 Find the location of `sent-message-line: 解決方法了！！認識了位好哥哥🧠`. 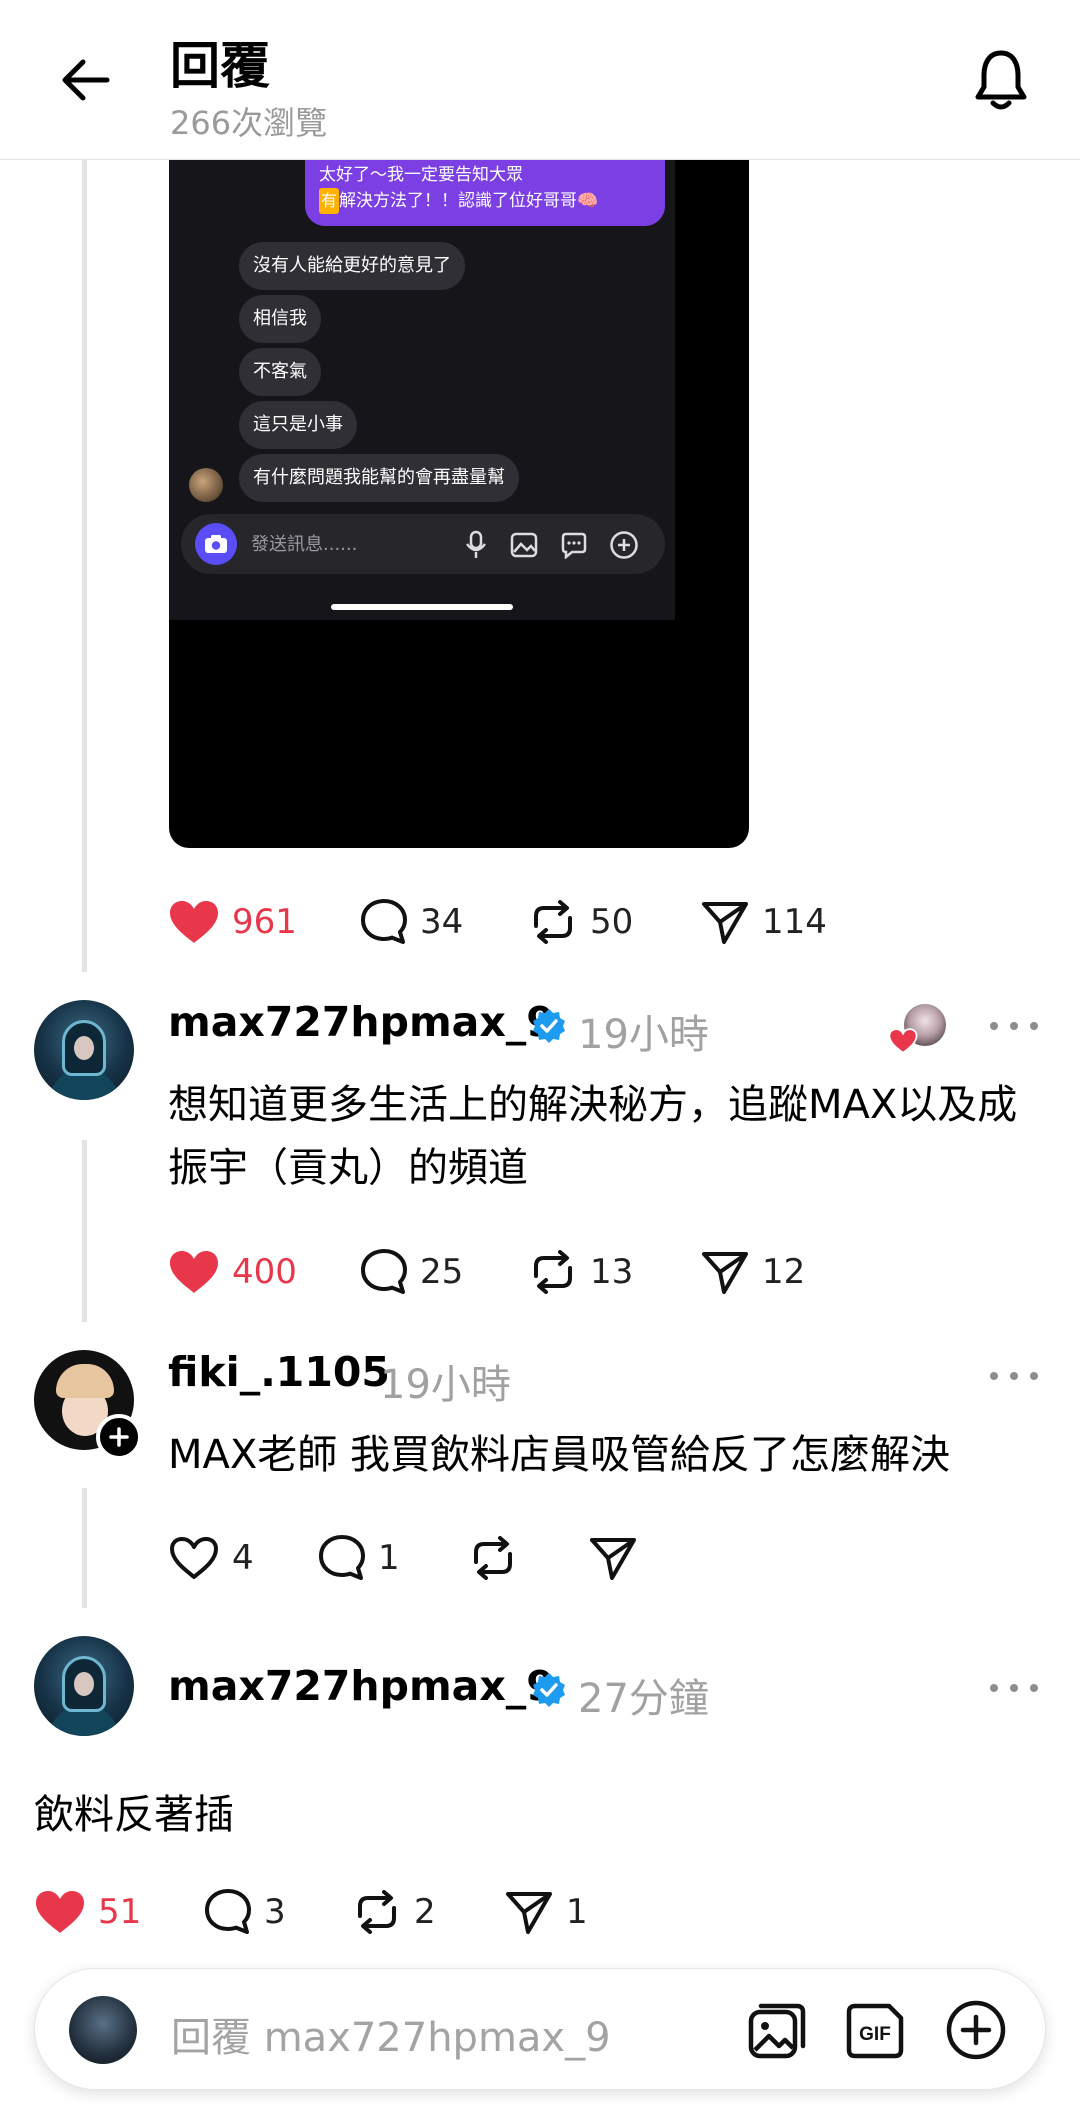

sent-message-line: 解決方法了！！認識了位好哥哥🧠 is located at coordinates (469, 201).